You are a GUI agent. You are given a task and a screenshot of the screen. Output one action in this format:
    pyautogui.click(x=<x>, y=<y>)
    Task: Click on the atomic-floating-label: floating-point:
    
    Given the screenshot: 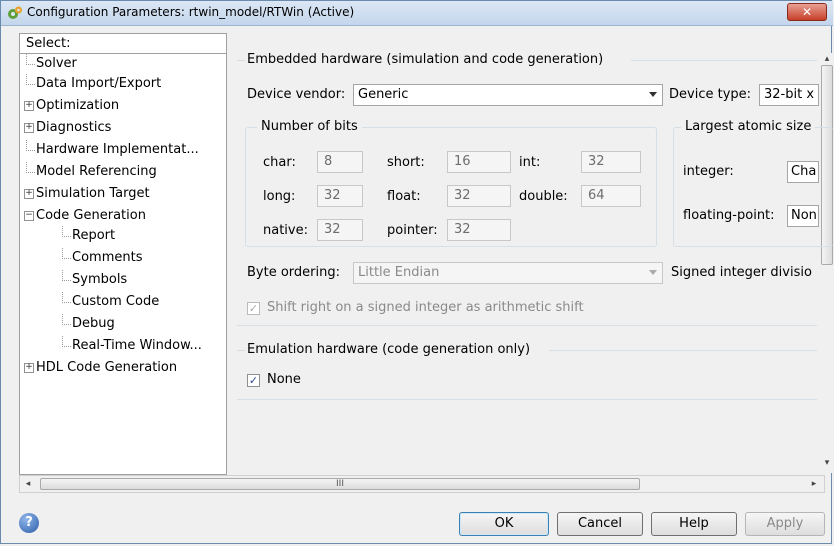 What is the action you would take?
    pyautogui.click(x=729, y=215)
    